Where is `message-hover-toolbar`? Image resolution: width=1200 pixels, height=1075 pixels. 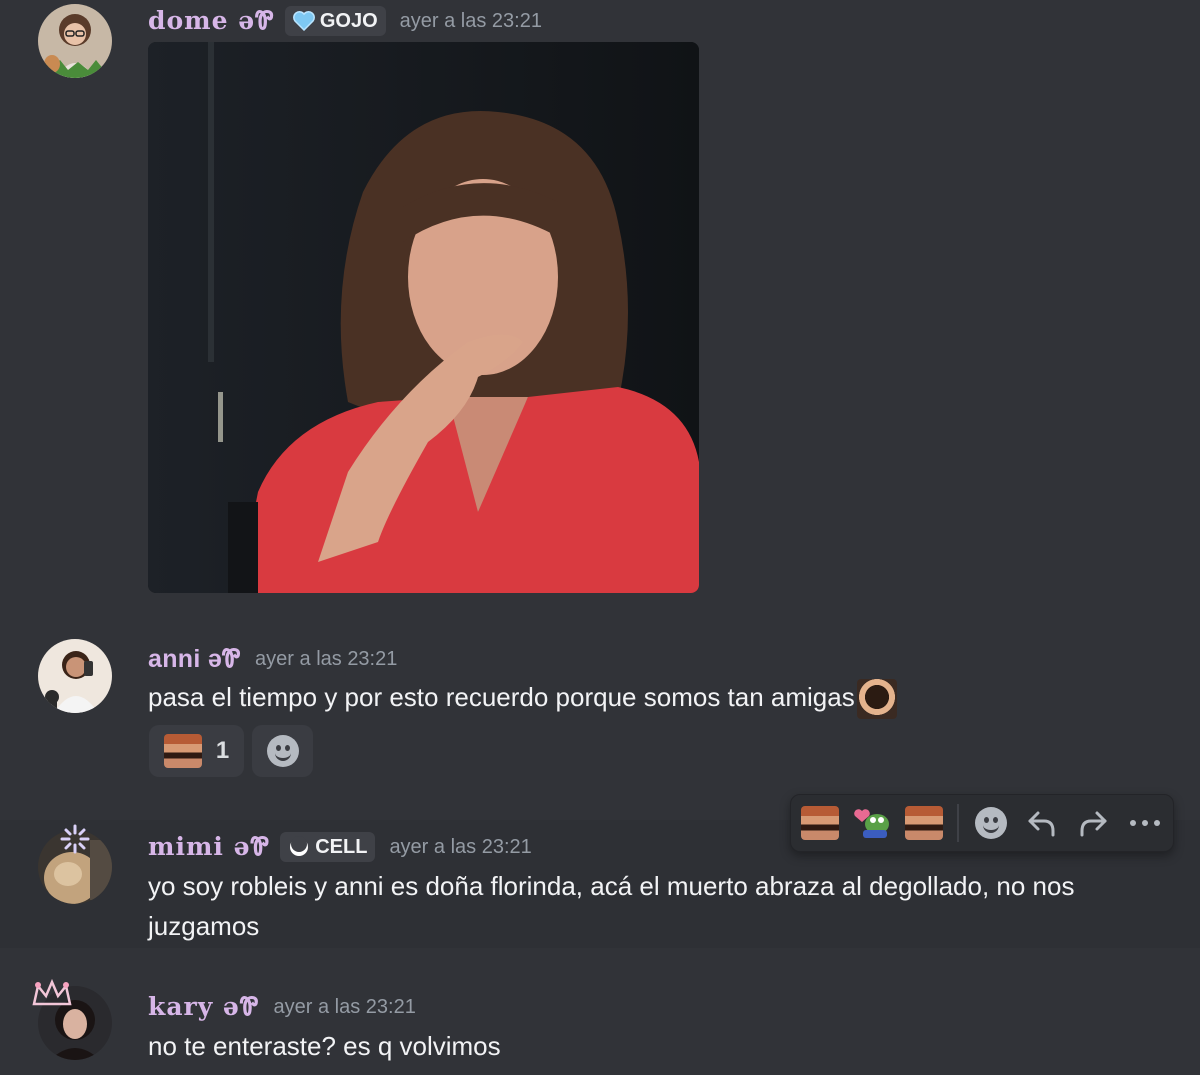
message-hover-toolbar is located at coordinates (982, 823).